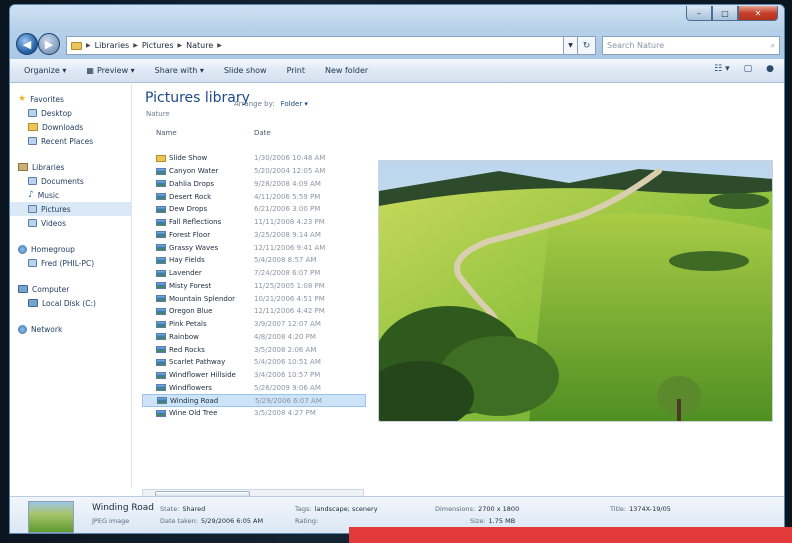  What do you see at coordinates (198, 136) in the screenshot?
I see `column-header-name: Name` at bounding box center [198, 136].